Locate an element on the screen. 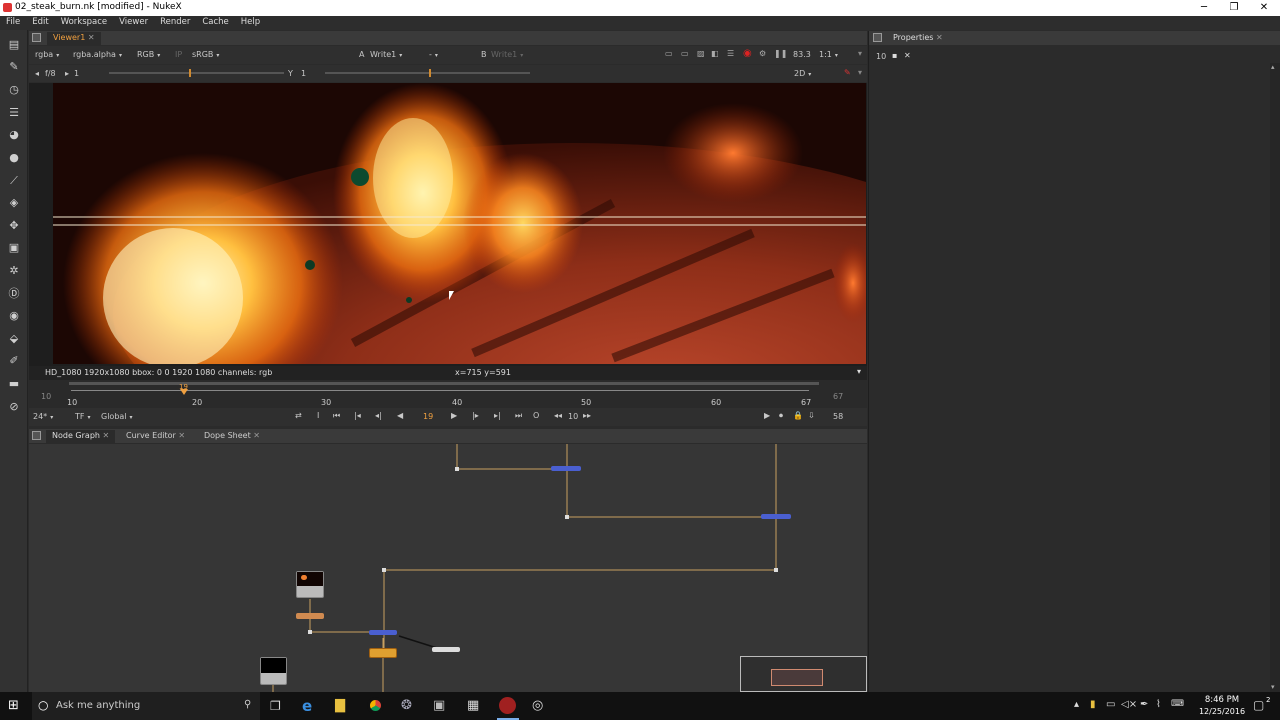 The width and height of the screenshot is (1280, 720). davinci-icon: ◎ is located at coordinates (537, 705).